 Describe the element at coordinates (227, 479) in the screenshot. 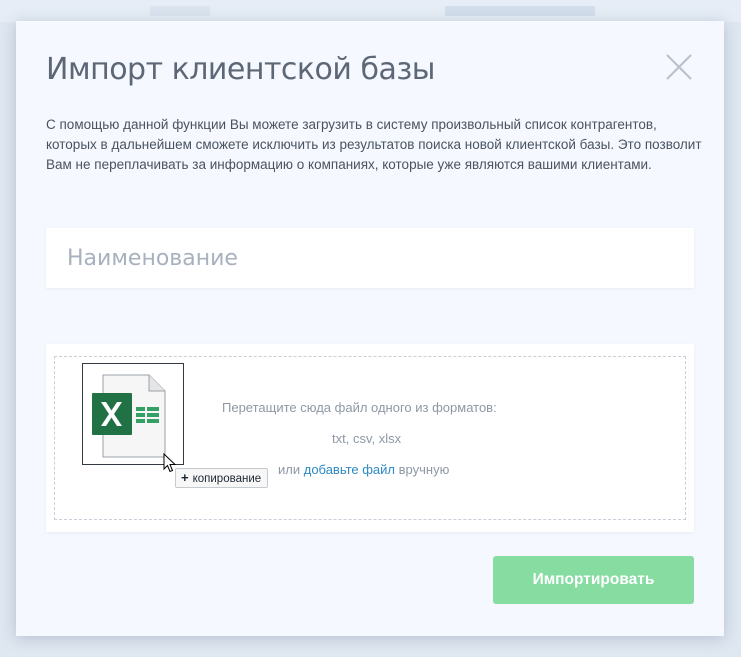

I see `drag-copy-label: копирование` at that location.